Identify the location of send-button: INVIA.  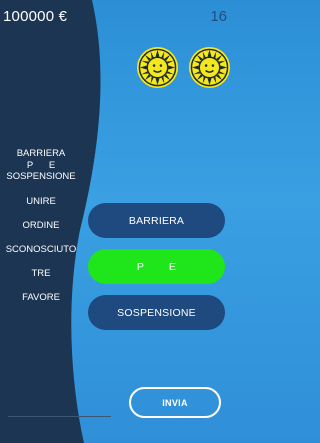
(175, 402).